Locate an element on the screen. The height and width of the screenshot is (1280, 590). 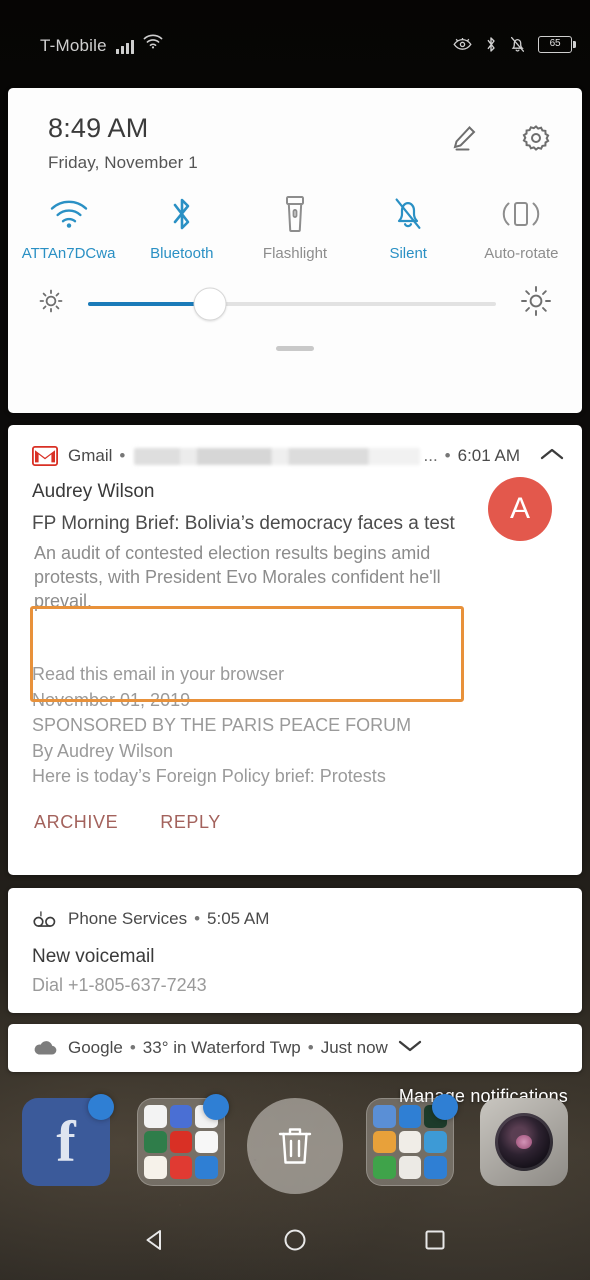
tile-label: ATTAn7DCwa is located at coordinates (68, 253).